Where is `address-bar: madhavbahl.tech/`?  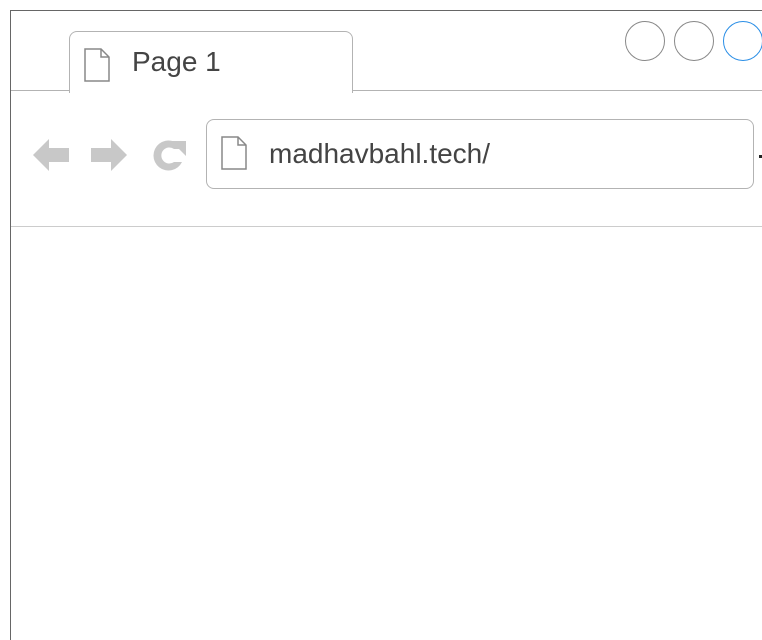
address-bar: madhavbahl.tech/ is located at coordinates (480, 154).